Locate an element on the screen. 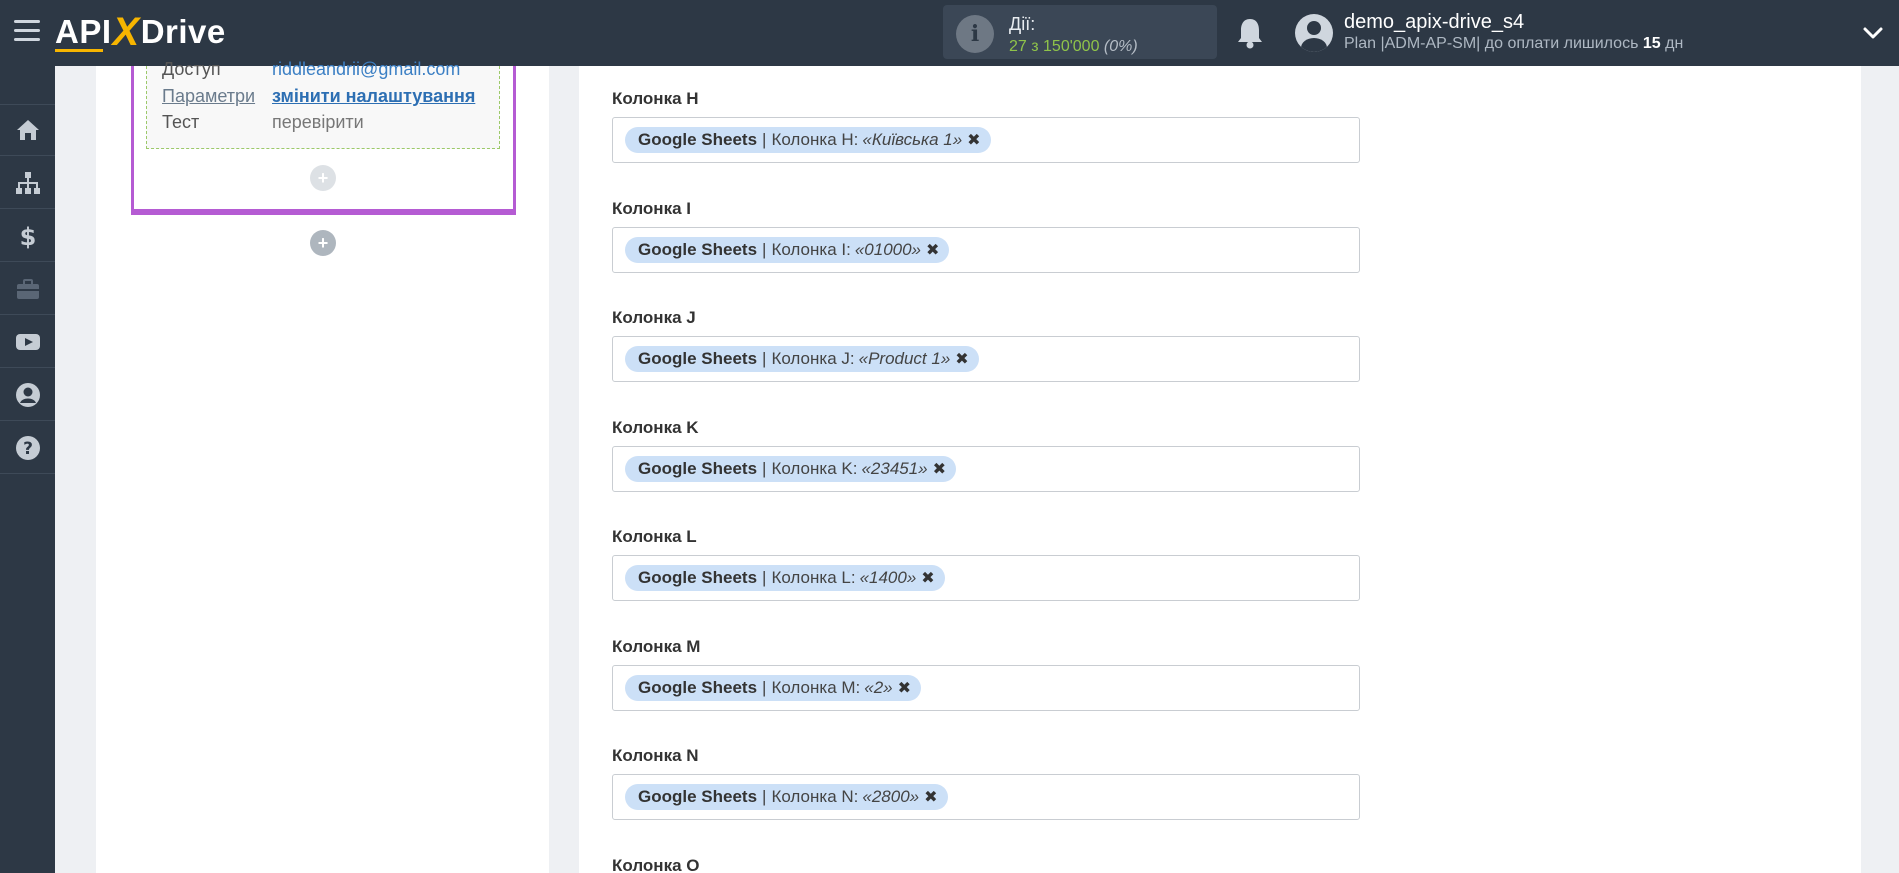  mapped-value-tag: Google Sheets | Колонка M: «2» ✖ is located at coordinates (773, 687).